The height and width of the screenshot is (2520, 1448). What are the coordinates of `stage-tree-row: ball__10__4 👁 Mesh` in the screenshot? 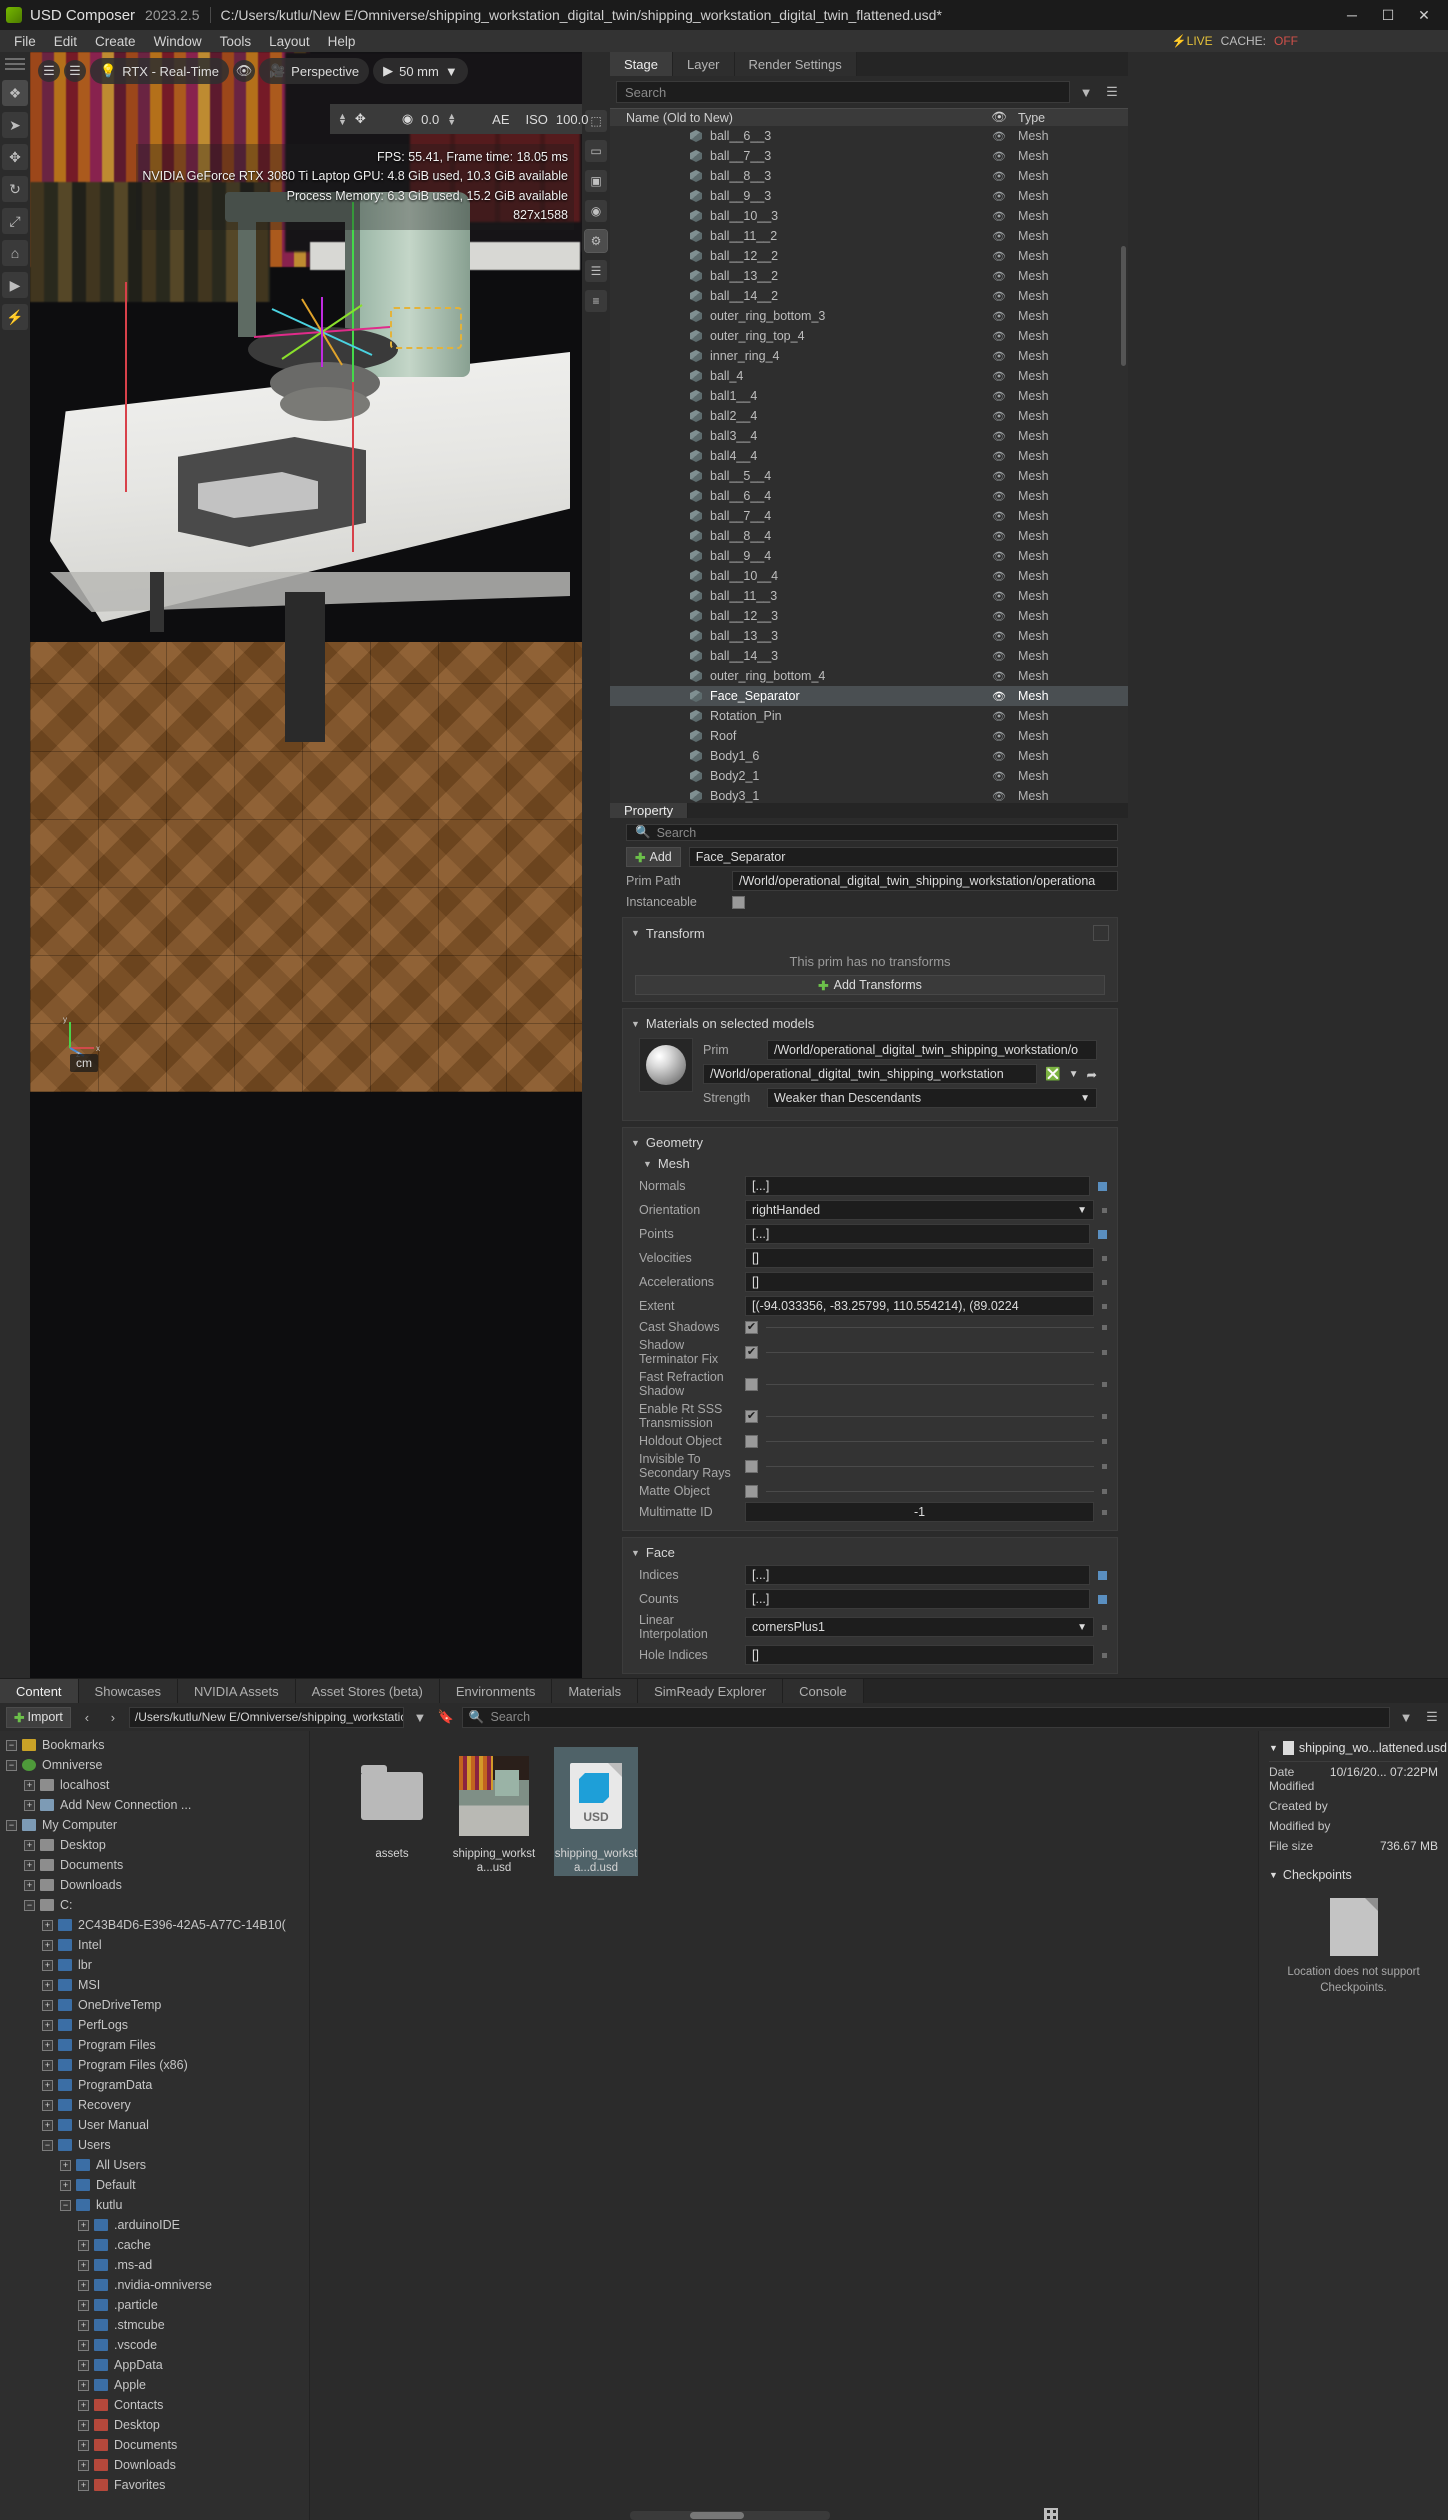 It's located at (869, 576).